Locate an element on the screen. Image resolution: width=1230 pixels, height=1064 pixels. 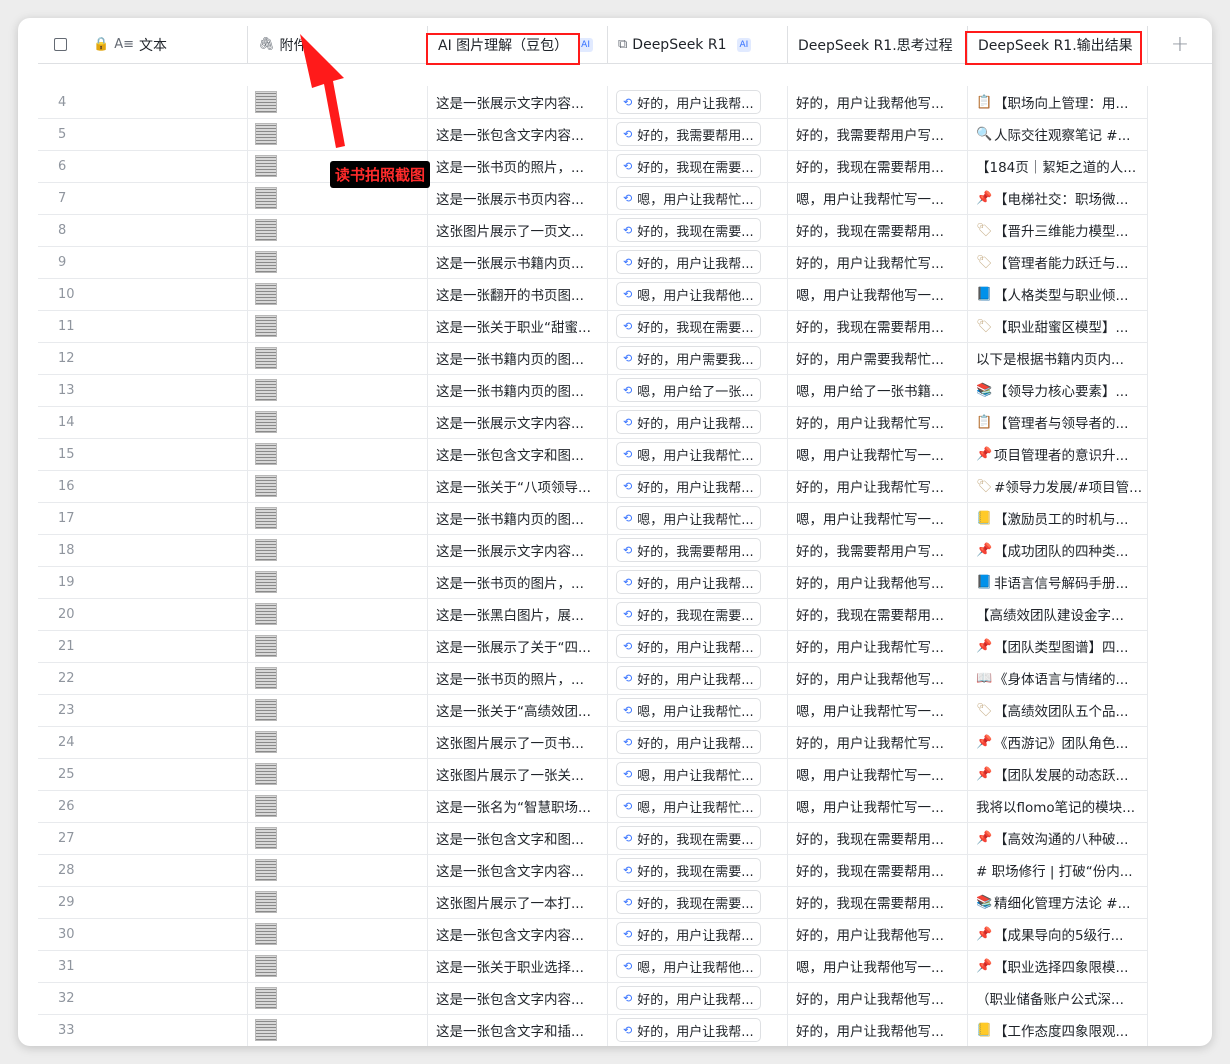
row-number-cell: 25 is located at coordinates (143, 774).